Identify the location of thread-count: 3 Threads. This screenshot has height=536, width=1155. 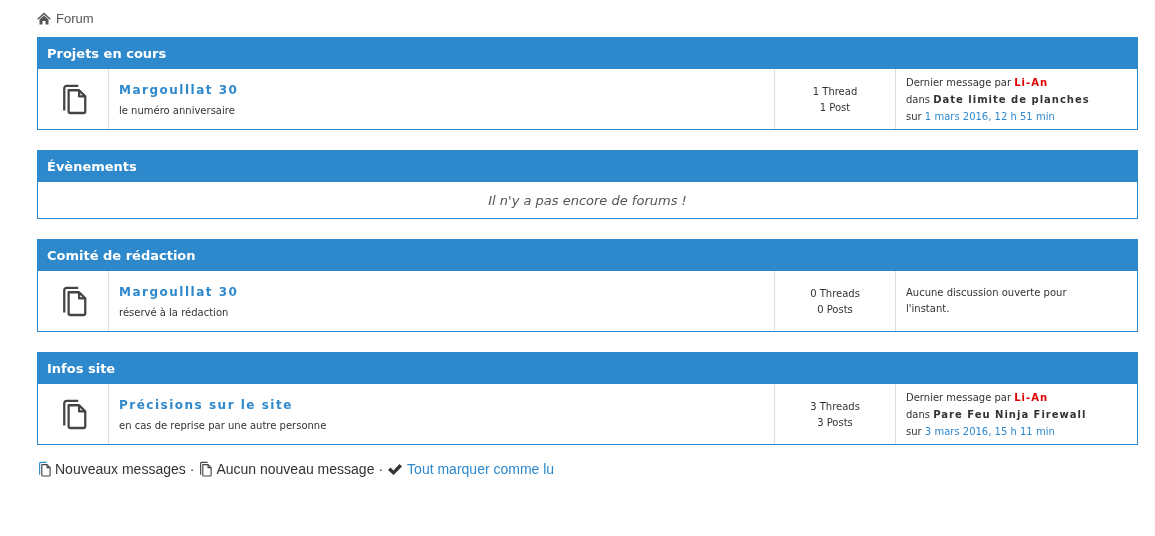
(835, 406).